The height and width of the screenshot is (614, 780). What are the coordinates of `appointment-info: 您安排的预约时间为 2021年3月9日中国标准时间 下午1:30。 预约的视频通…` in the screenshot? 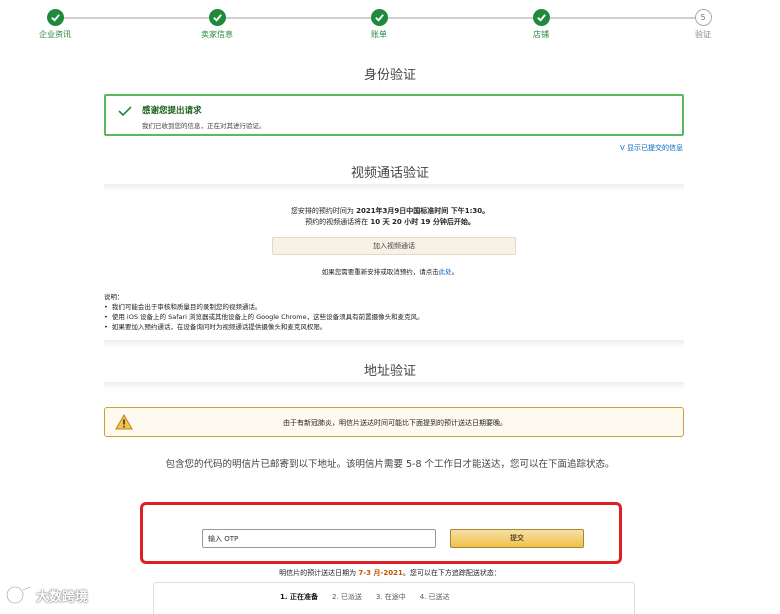 It's located at (390, 217).